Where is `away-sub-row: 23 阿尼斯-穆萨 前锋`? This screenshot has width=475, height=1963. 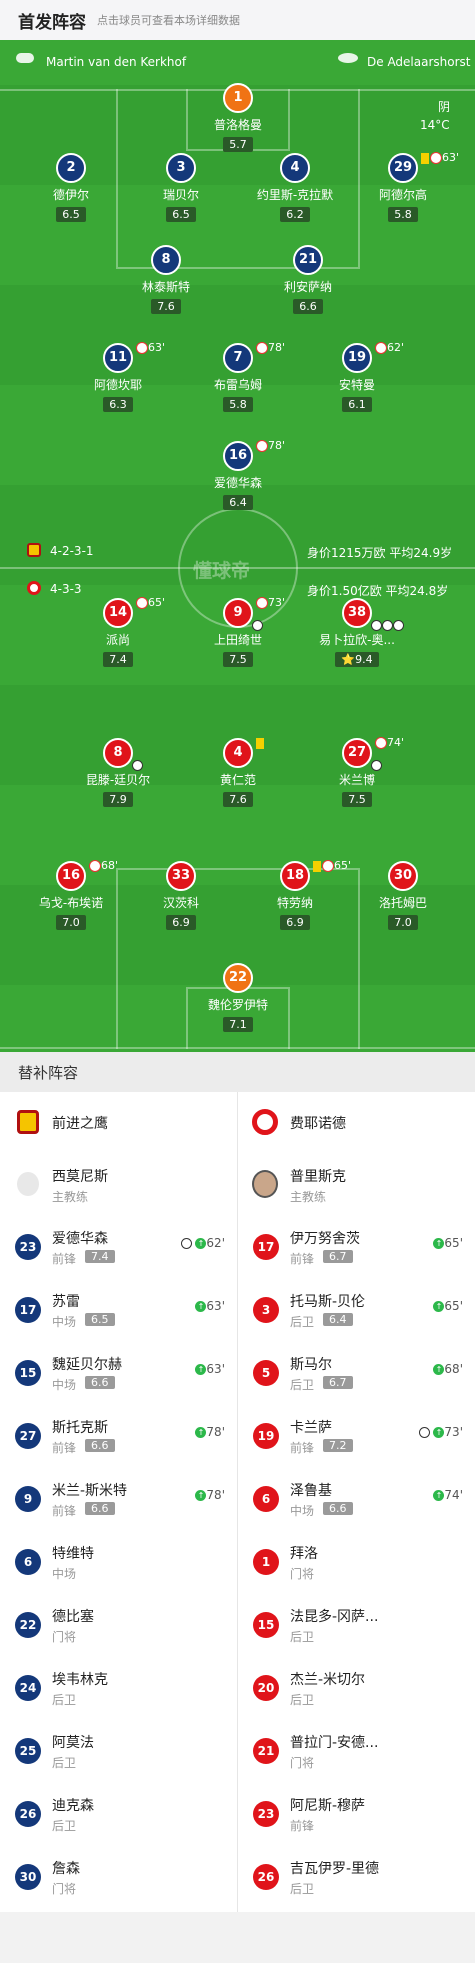 away-sub-row: 23 阿尼斯-穆萨 前锋 is located at coordinates (356, 1814).